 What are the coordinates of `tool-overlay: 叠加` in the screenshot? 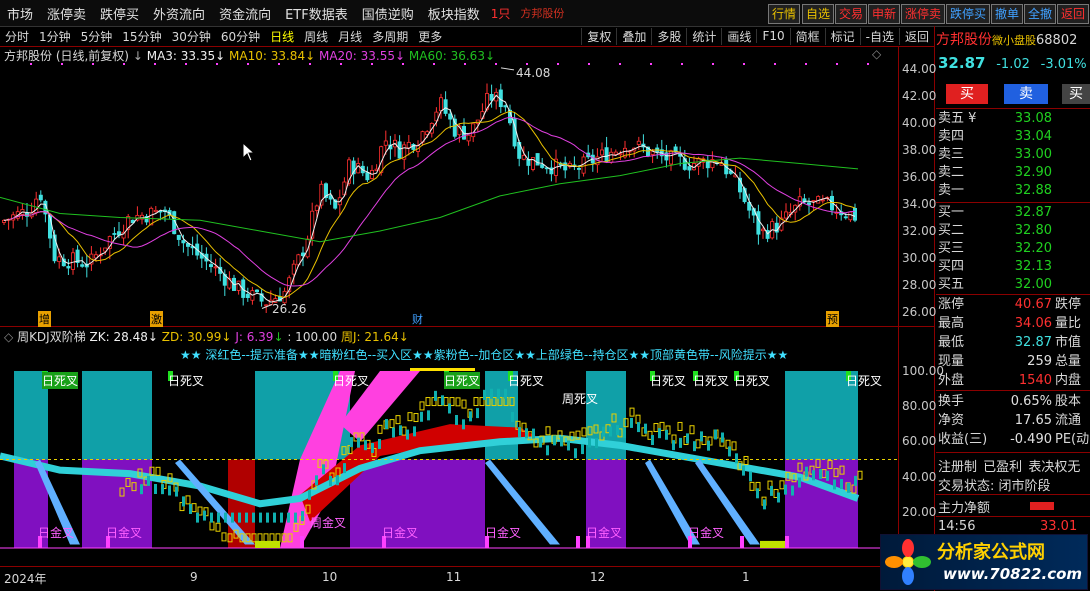 It's located at (633, 36).